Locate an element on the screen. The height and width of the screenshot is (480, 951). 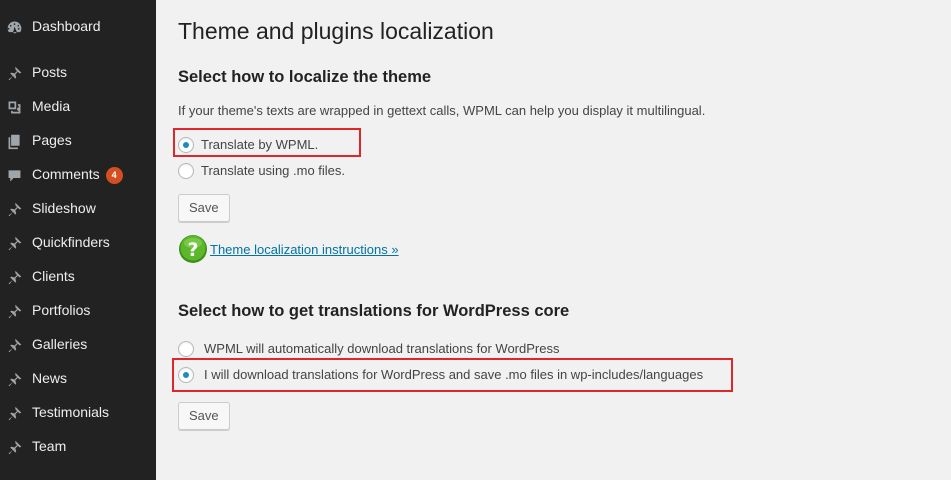
sidebar-item-portfolios: Portfolios is located at coordinates (78, 310).